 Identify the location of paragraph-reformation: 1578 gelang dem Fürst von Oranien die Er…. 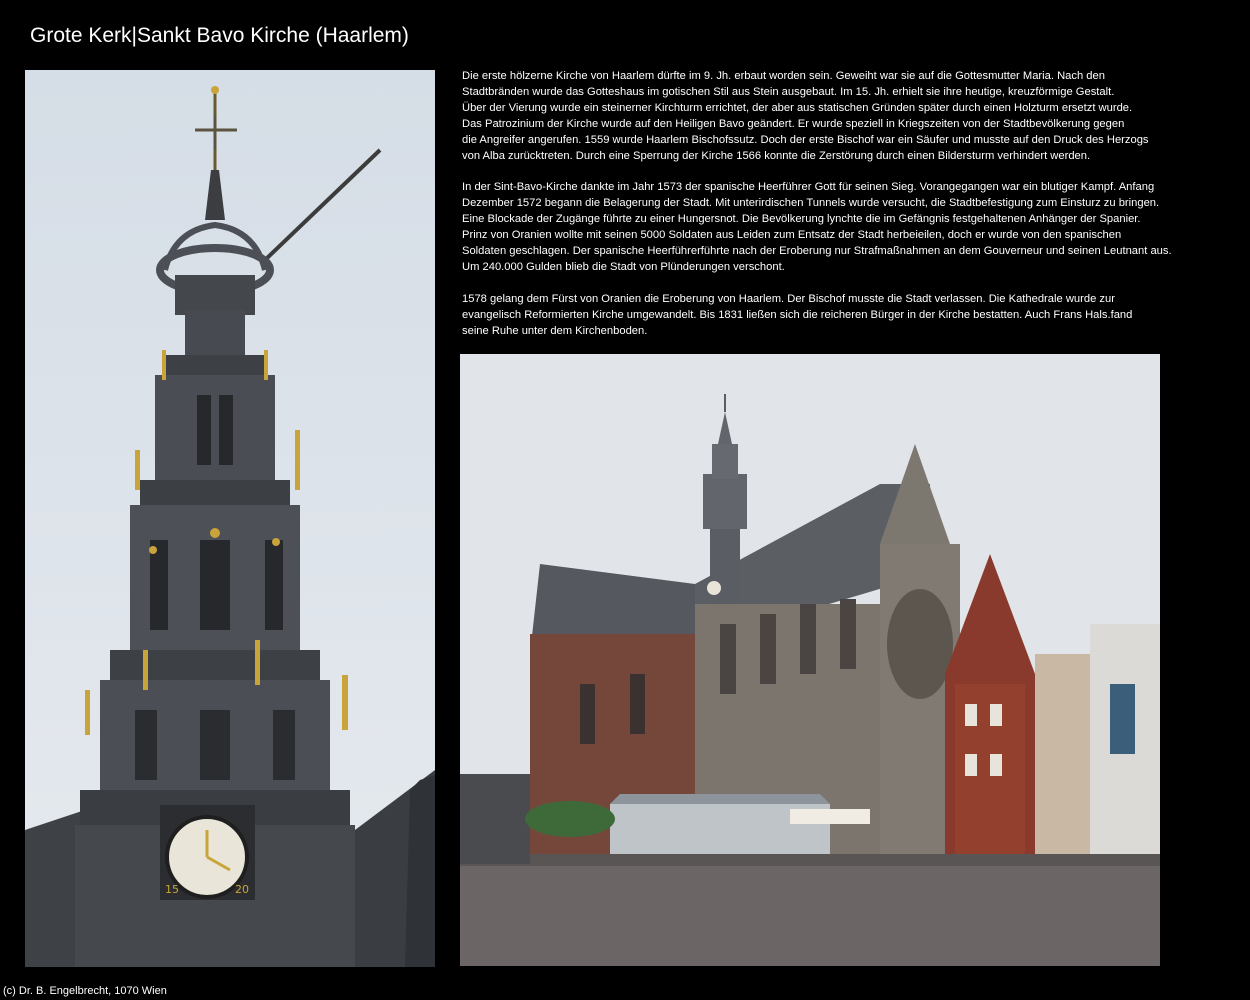
(797, 314).